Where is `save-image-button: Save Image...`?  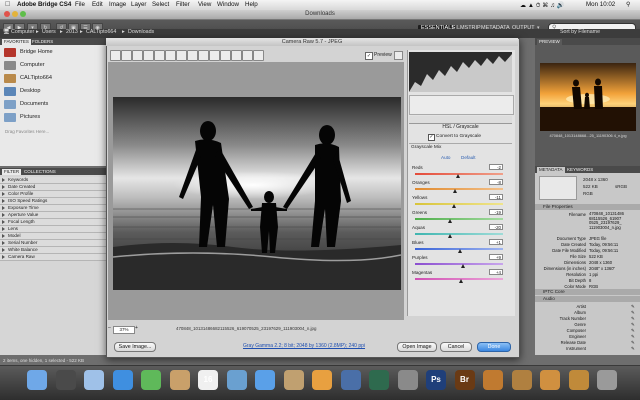 save-image-button: Save Image... is located at coordinates (135, 347).